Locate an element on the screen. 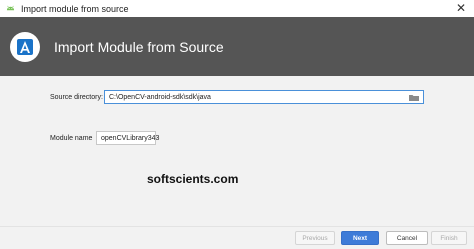 This screenshot has width=474, height=249. window-titlebar: Import module from source ✕ is located at coordinates (237, 8).